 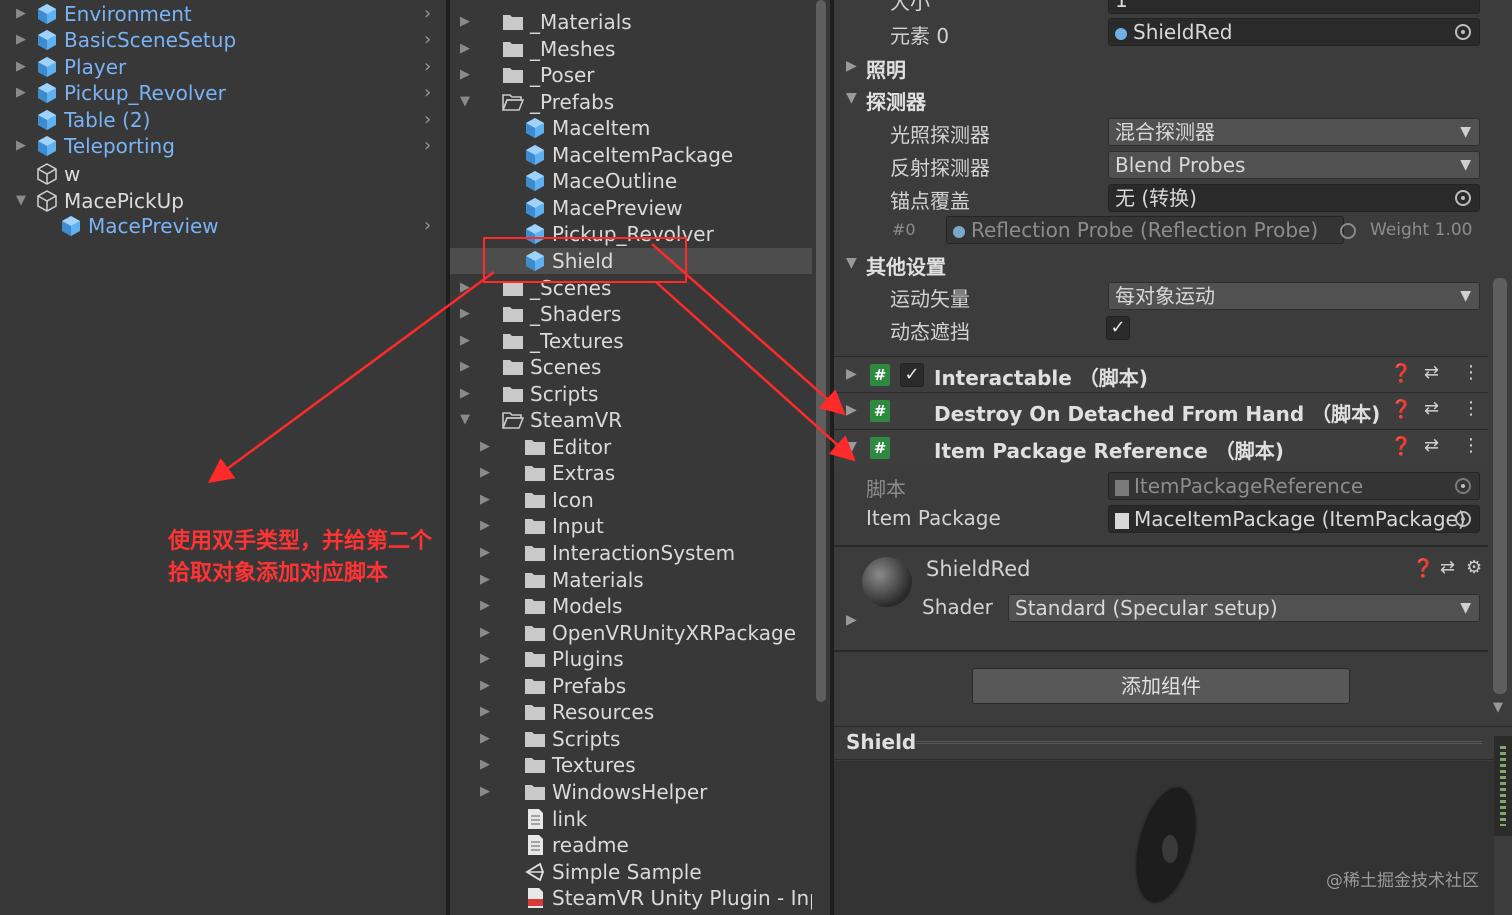 What do you see at coordinates (1401, 409) in the screenshot?
I see `help-icon: ❓` at bounding box center [1401, 409].